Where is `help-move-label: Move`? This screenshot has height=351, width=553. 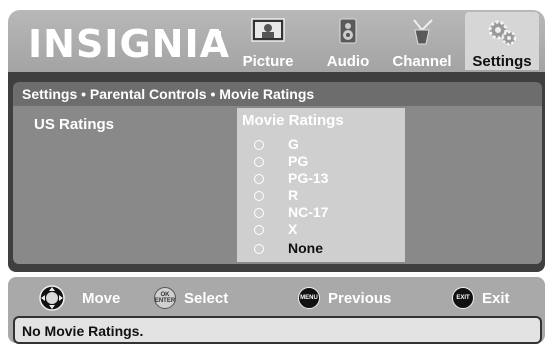 help-move-label: Move is located at coordinates (101, 298).